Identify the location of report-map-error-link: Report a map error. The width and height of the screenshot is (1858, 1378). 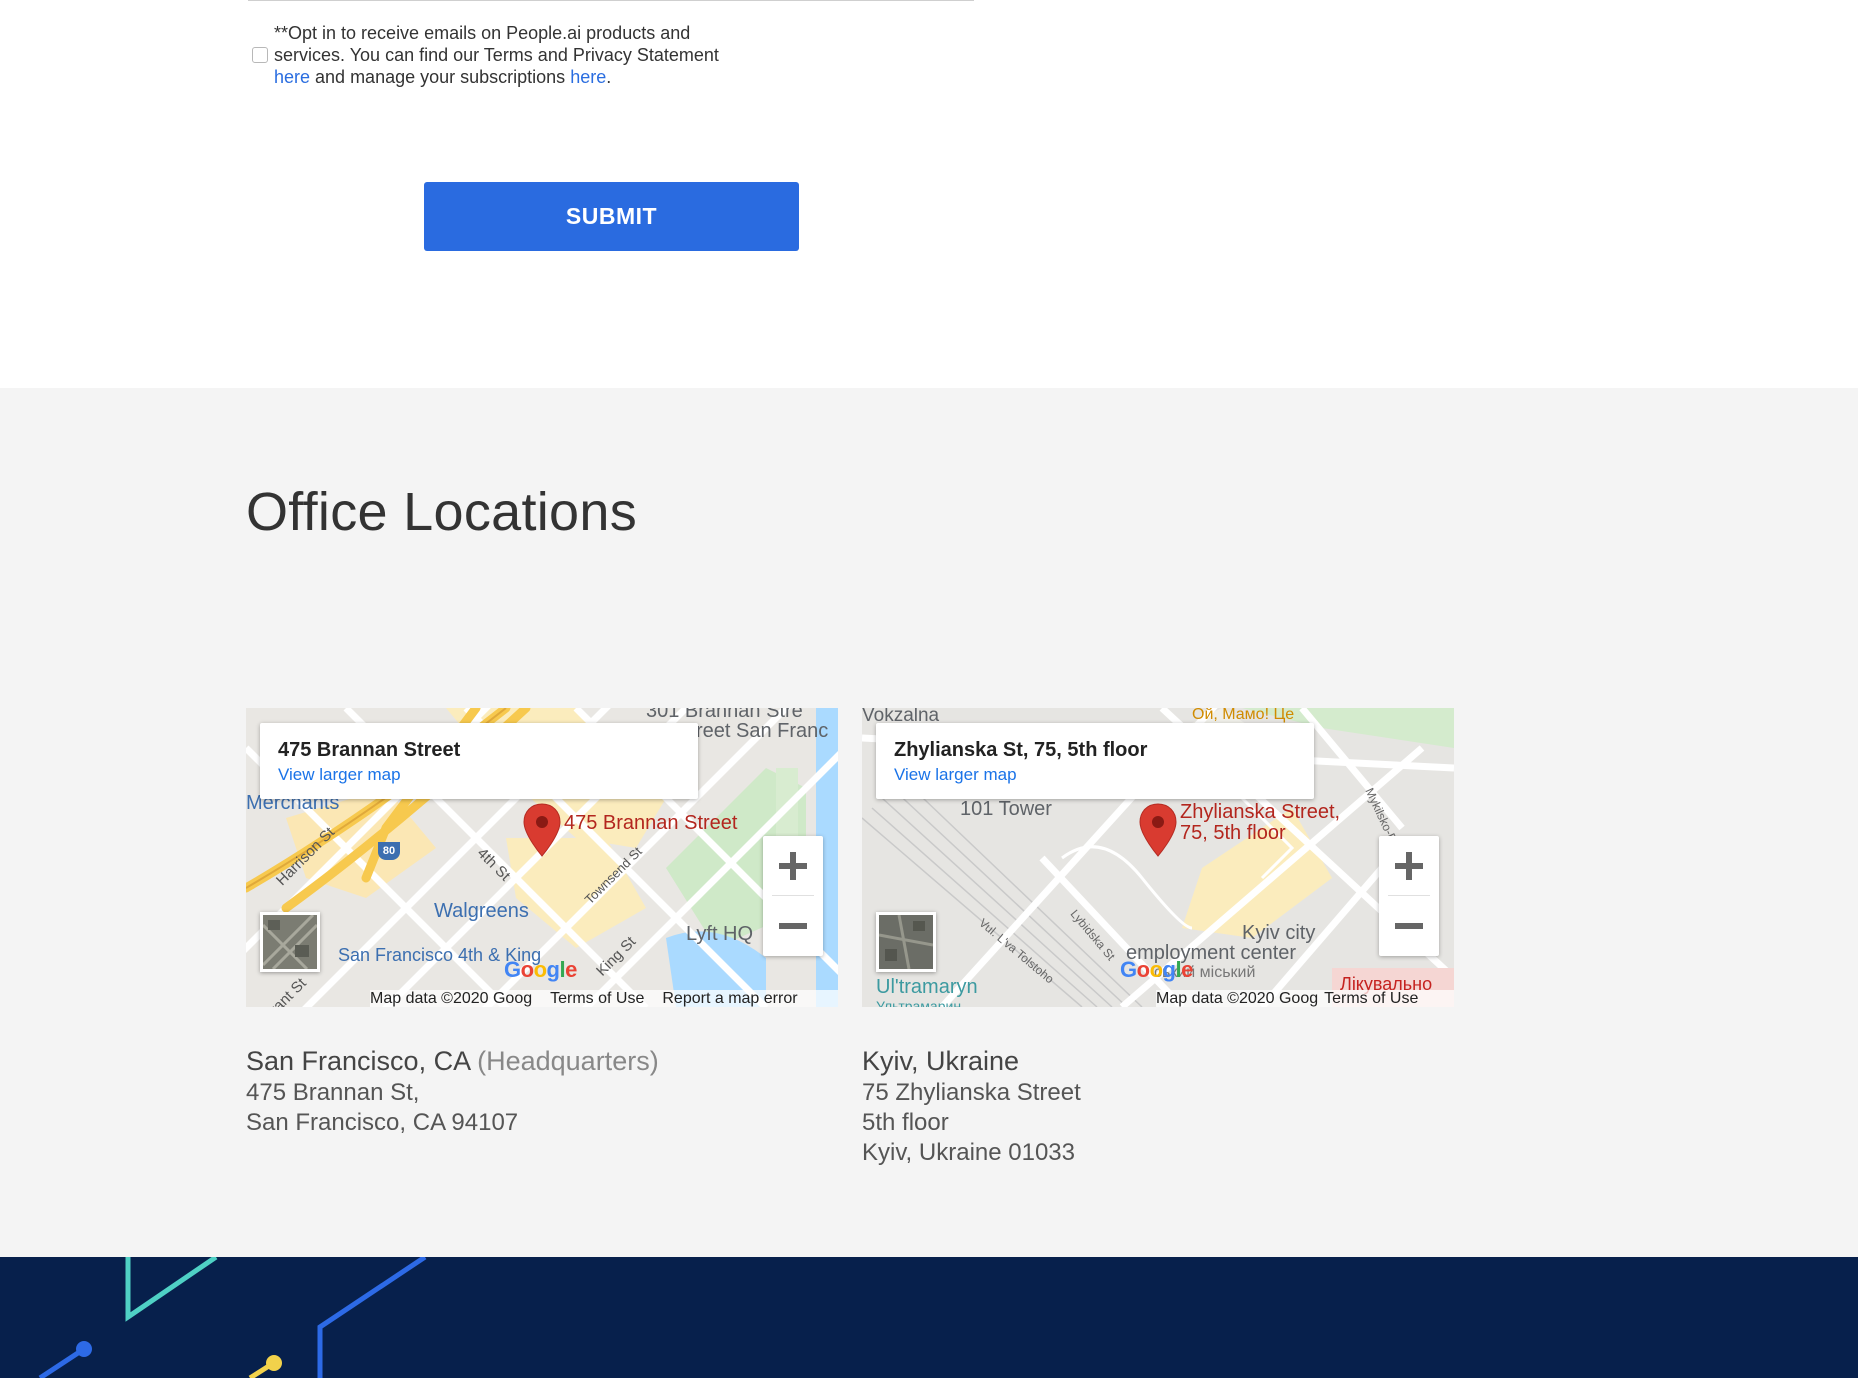
(729, 998).